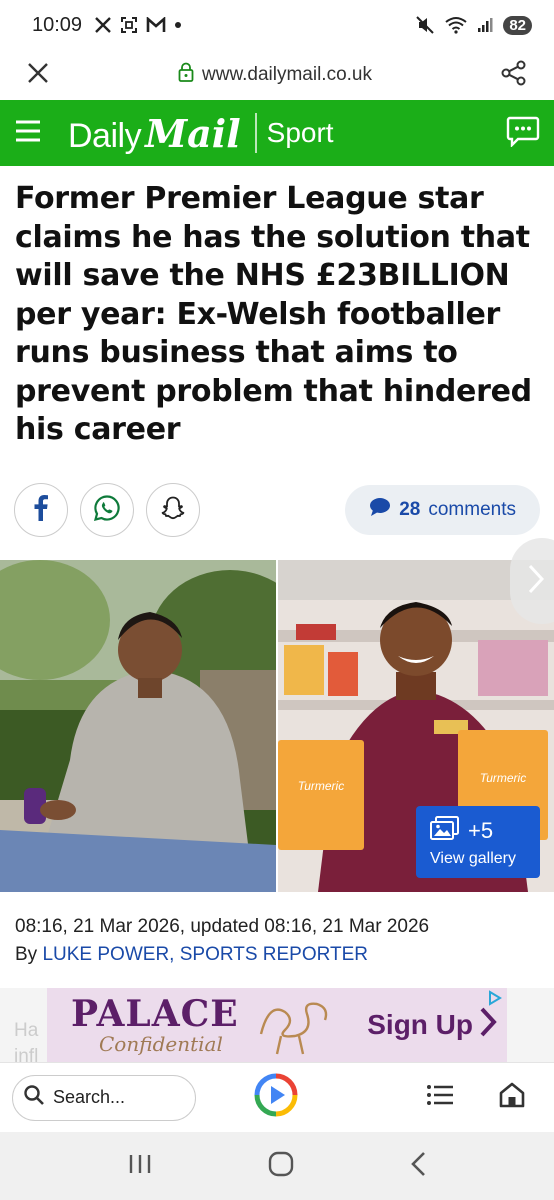 The image size is (554, 1200). I want to click on assistant-icon, so click(276, 1097).